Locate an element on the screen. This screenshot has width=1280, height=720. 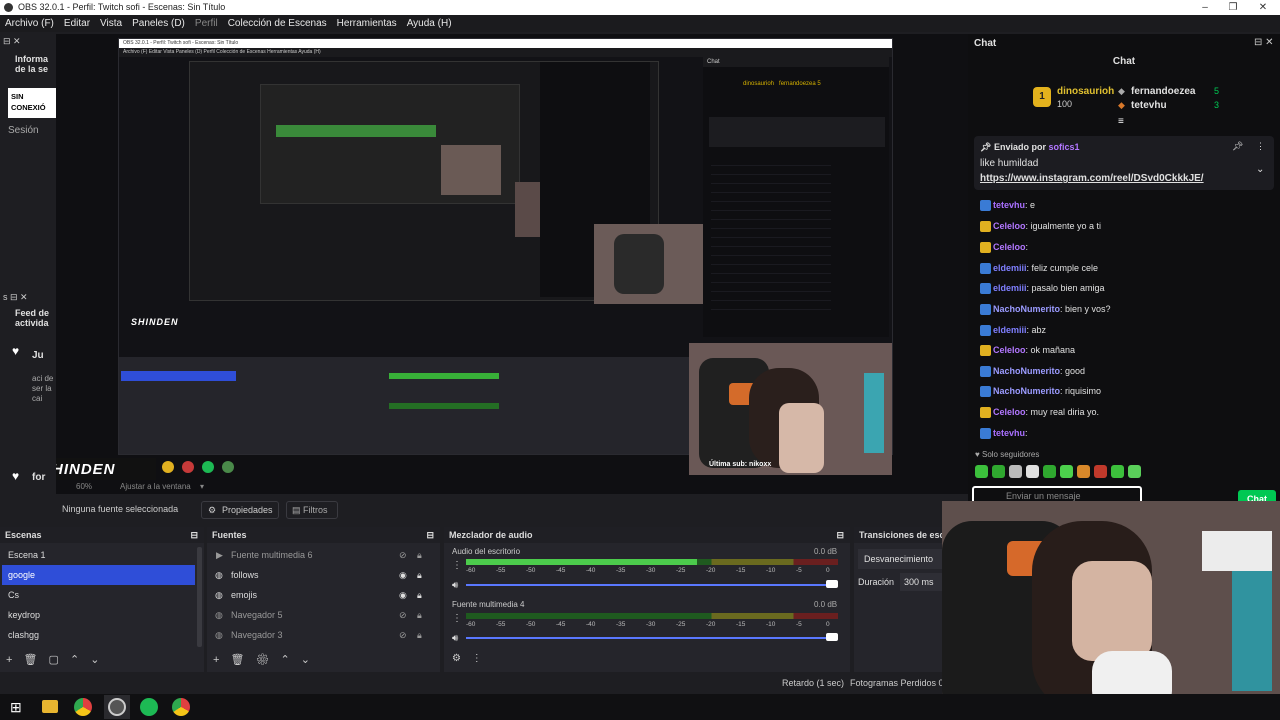
menu-archivo: Archivo (F) is located at coordinates (29, 23).